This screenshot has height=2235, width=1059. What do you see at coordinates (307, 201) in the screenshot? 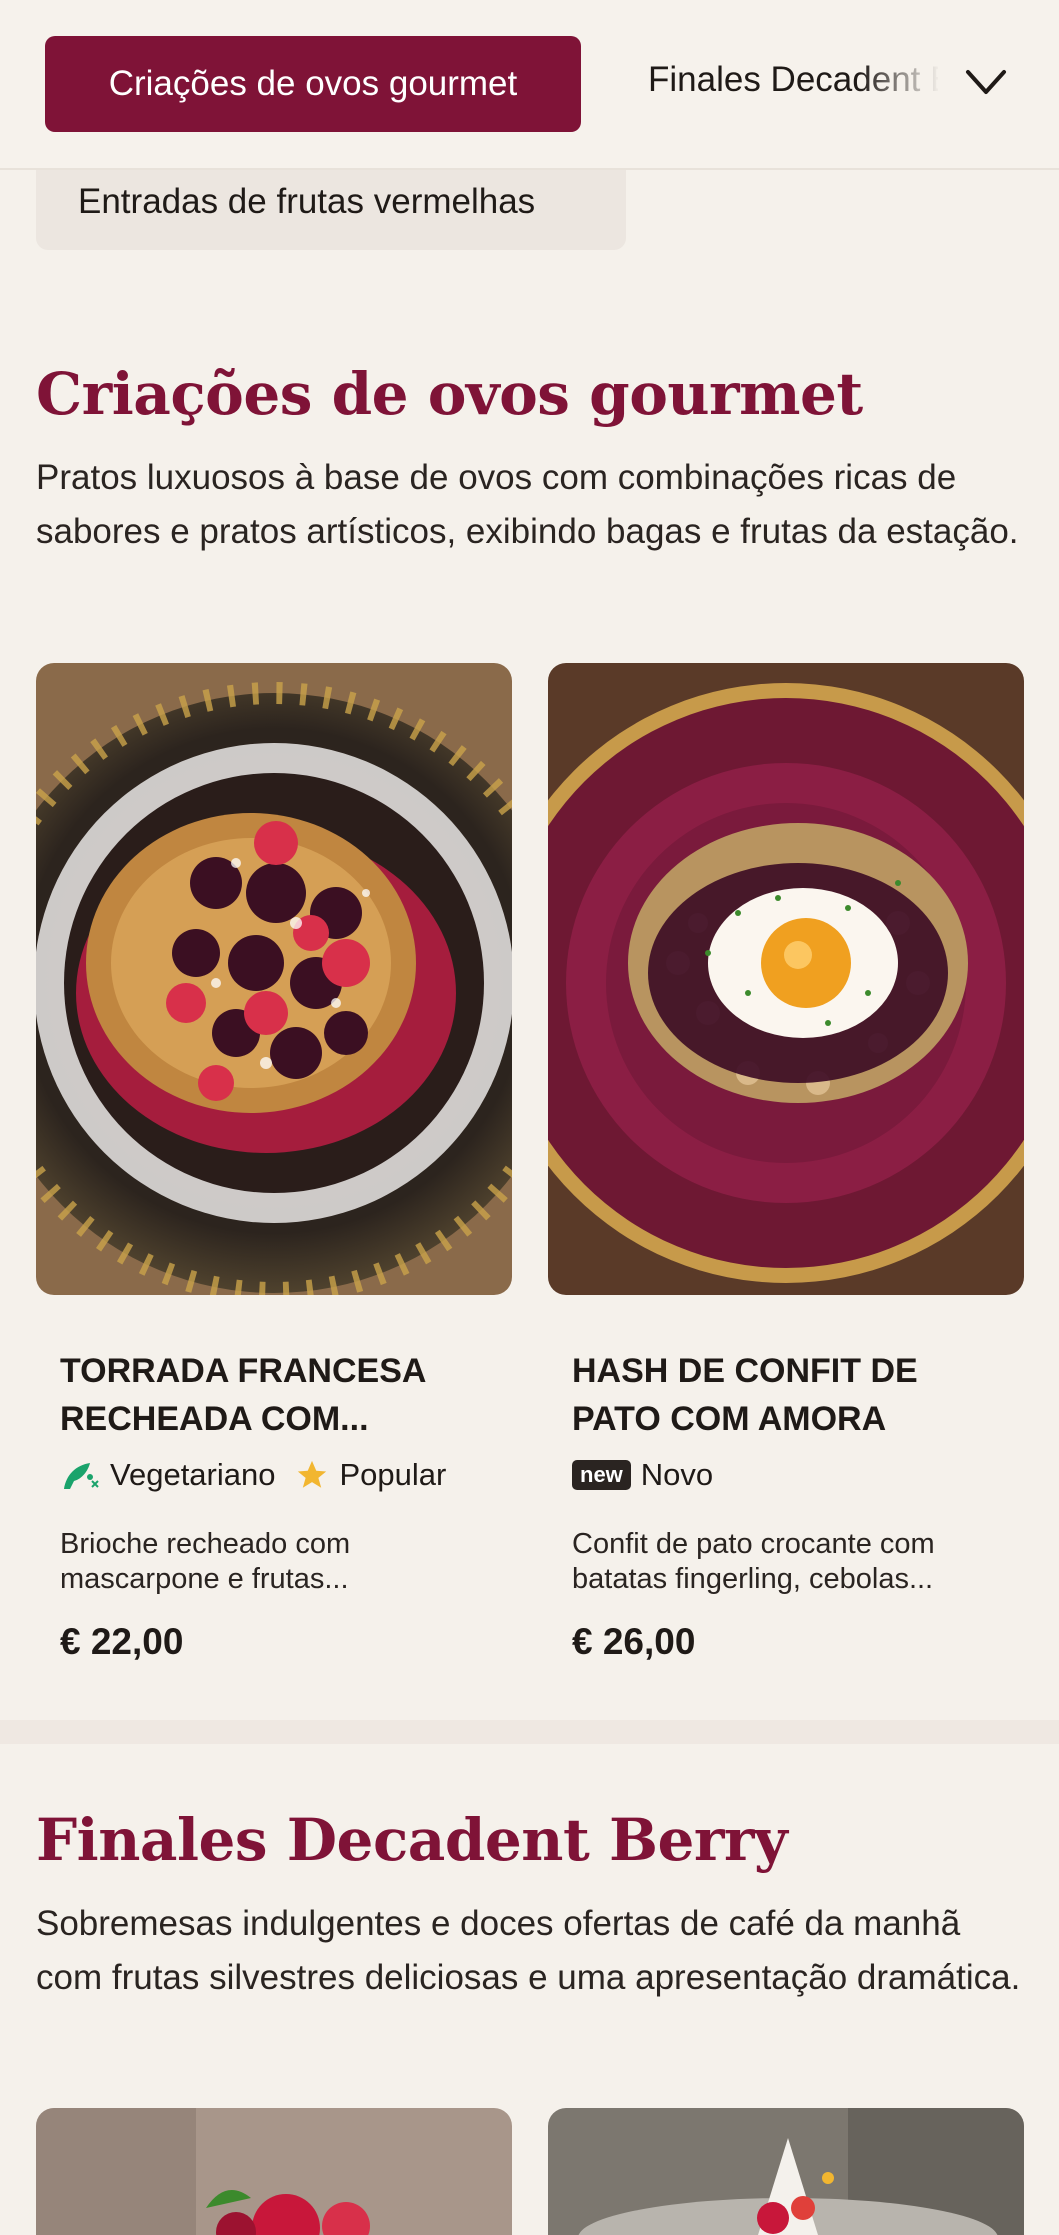
I see `tab-label: Entradas de frutas vermelhas` at bounding box center [307, 201].